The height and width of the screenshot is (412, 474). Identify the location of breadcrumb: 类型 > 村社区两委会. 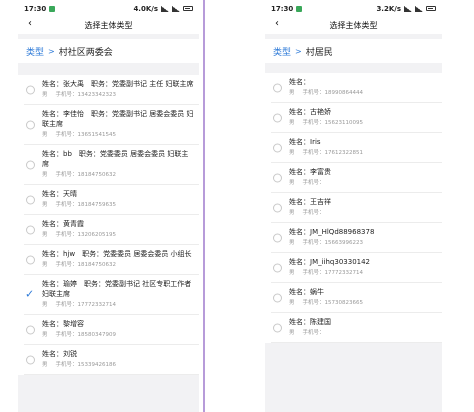
(108, 51).